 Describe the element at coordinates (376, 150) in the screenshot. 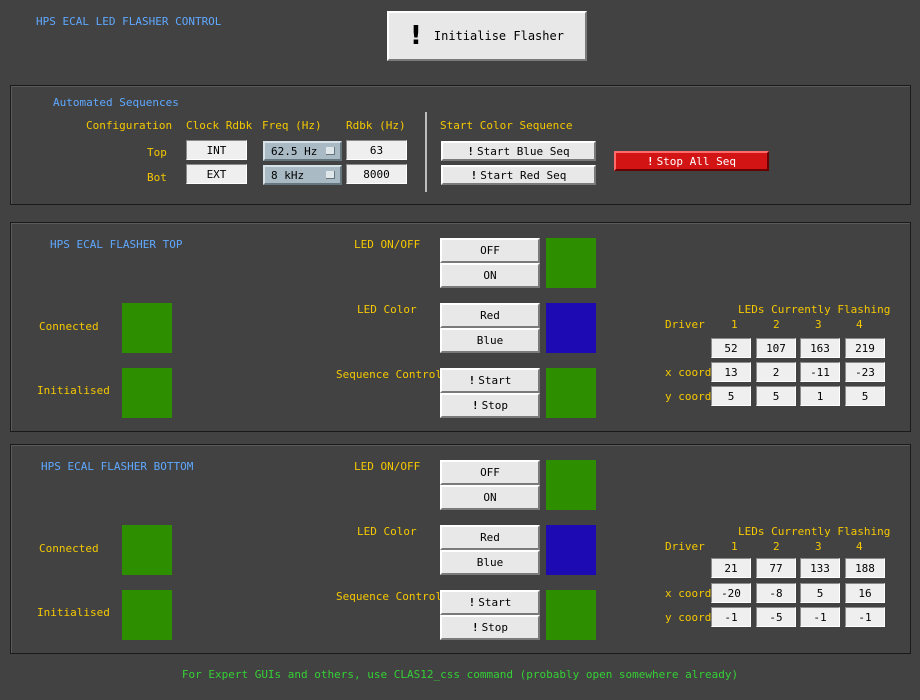

I see `top-rdbk-value: 63` at that location.